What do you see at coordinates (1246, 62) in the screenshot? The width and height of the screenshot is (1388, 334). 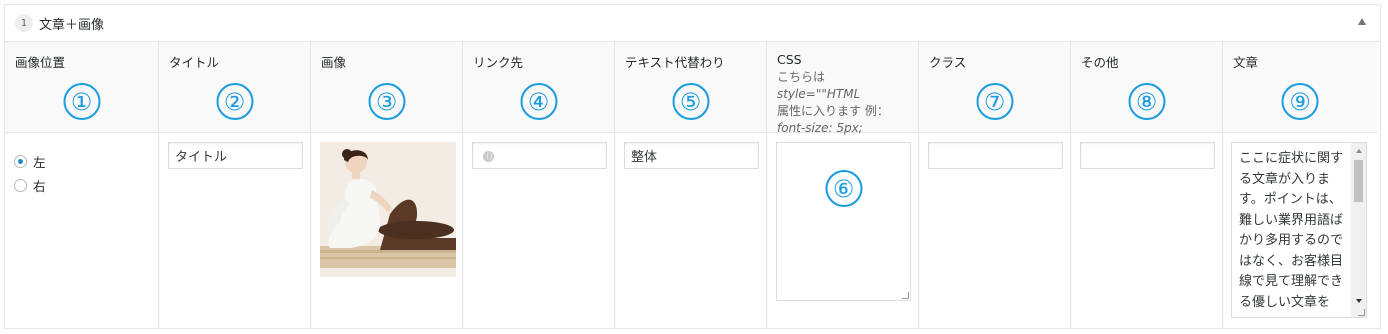 I see `column-label: 文章` at bounding box center [1246, 62].